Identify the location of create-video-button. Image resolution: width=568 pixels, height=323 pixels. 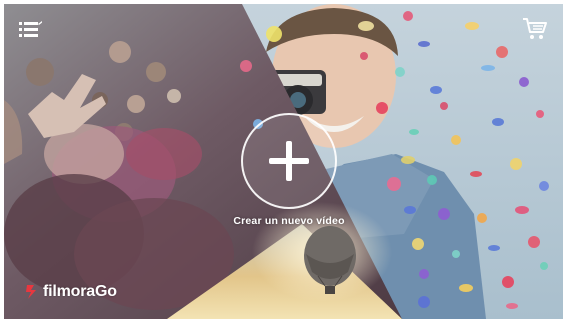
(289, 161).